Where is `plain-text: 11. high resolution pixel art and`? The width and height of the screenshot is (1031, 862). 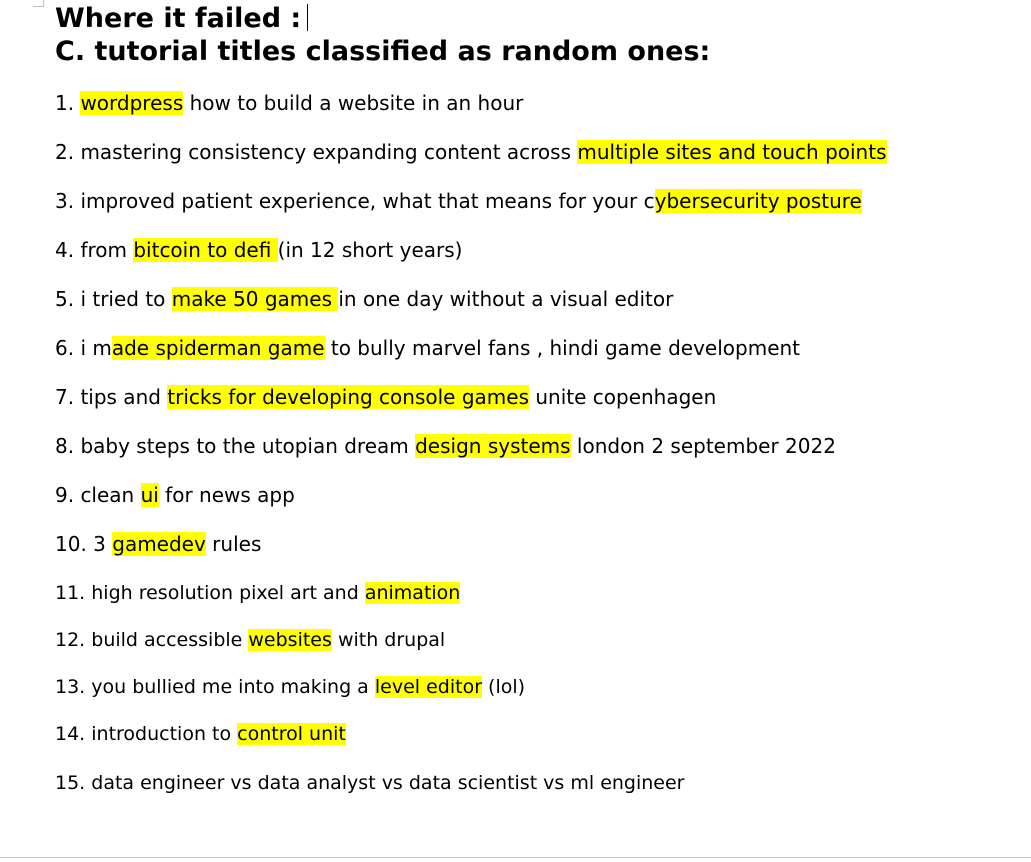 plain-text: 11. high resolution pixel art and is located at coordinates (210, 593).